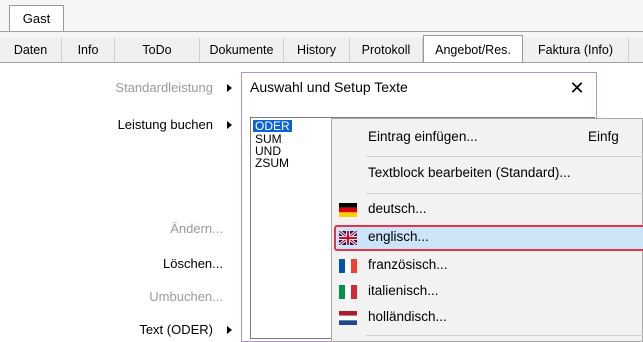 The height and width of the screenshot is (342, 643). I want to click on menu-text-oder: Text (ODER), so click(176, 329).